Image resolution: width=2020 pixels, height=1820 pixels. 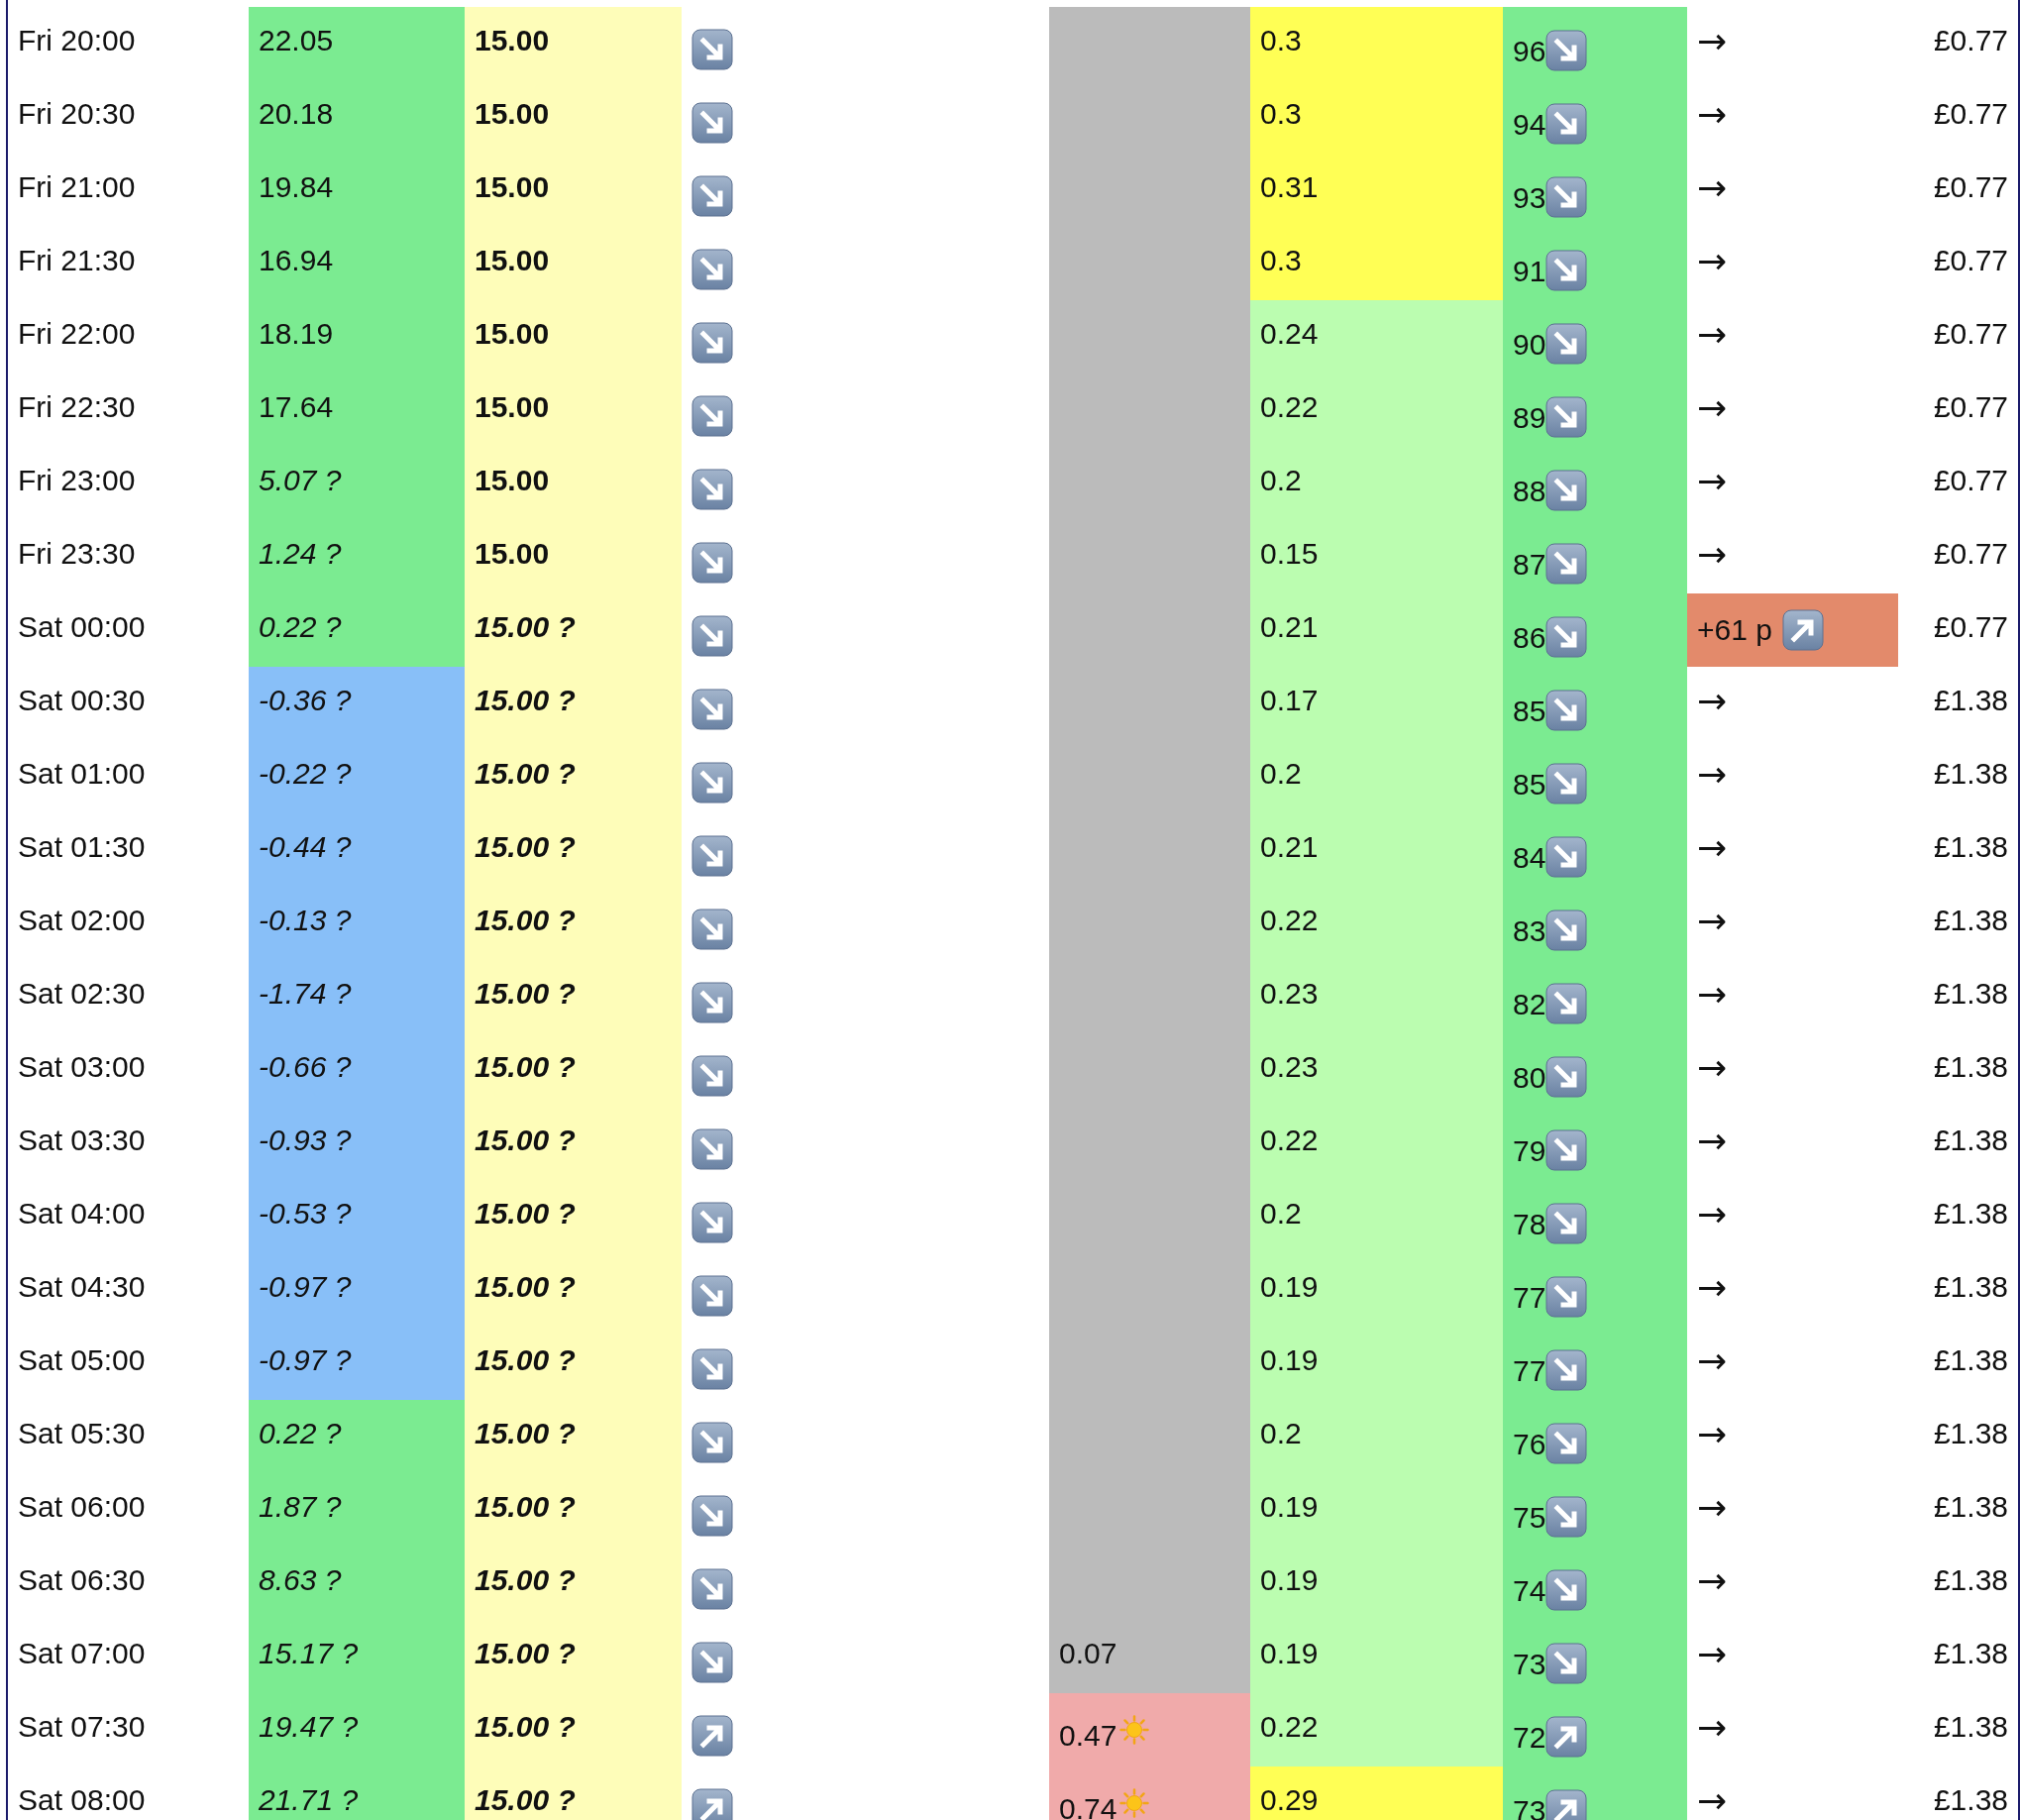 What do you see at coordinates (82, 1360) in the screenshot?
I see `time-text: Sat 05:00` at bounding box center [82, 1360].